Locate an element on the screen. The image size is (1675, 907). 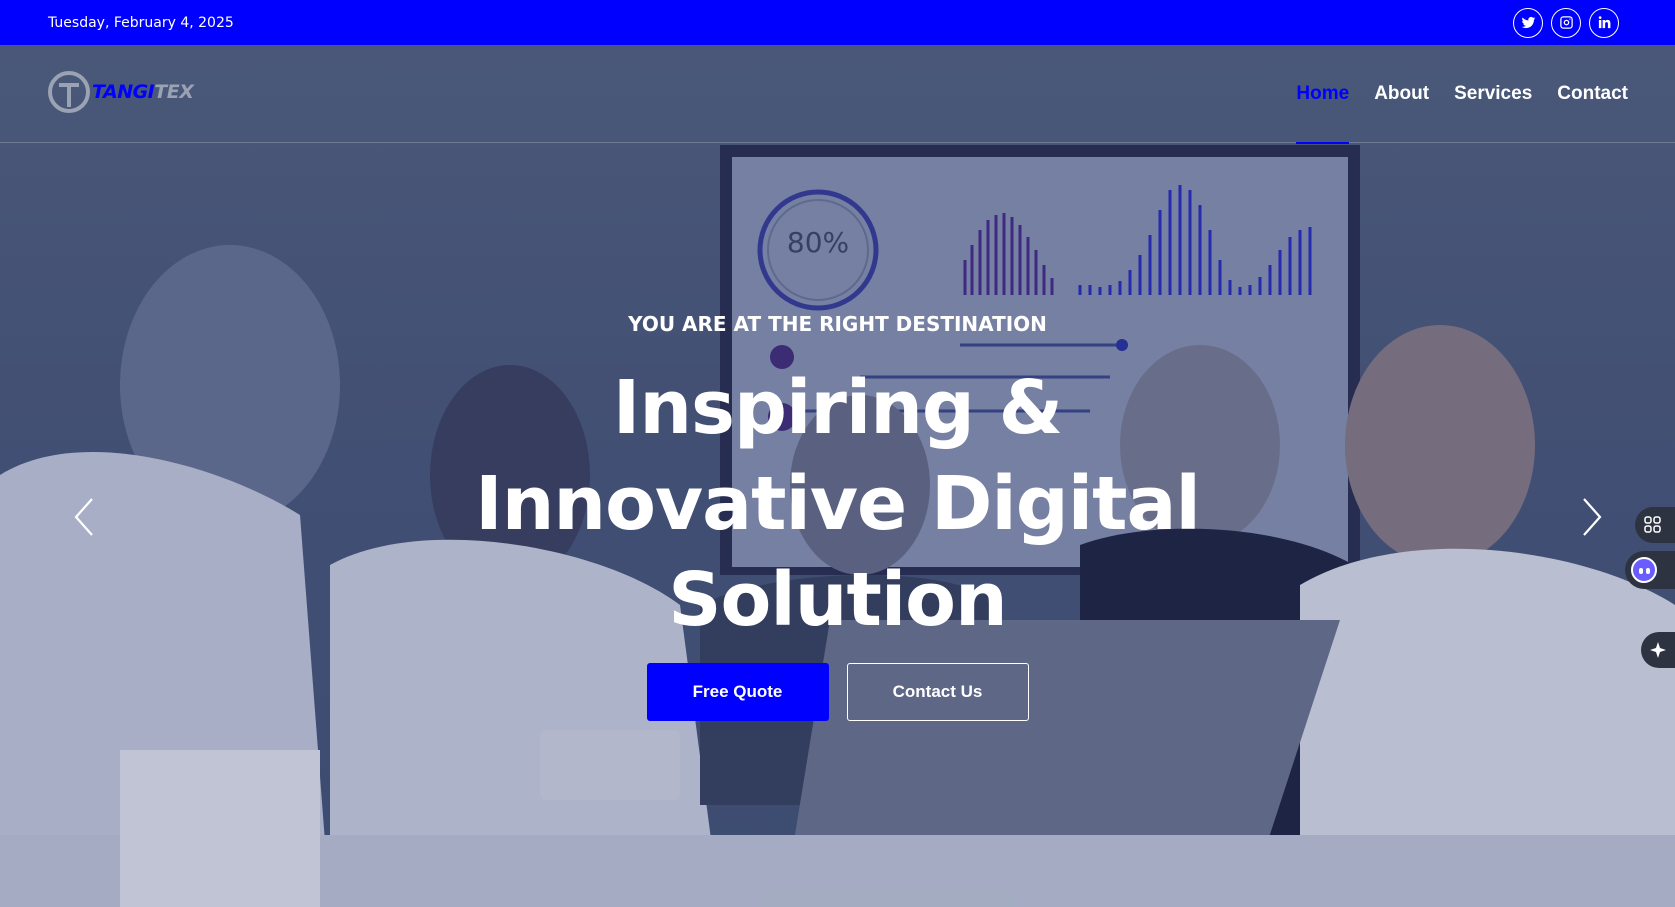
carousel-next-arrow-icon is located at coordinates (1591, 517).